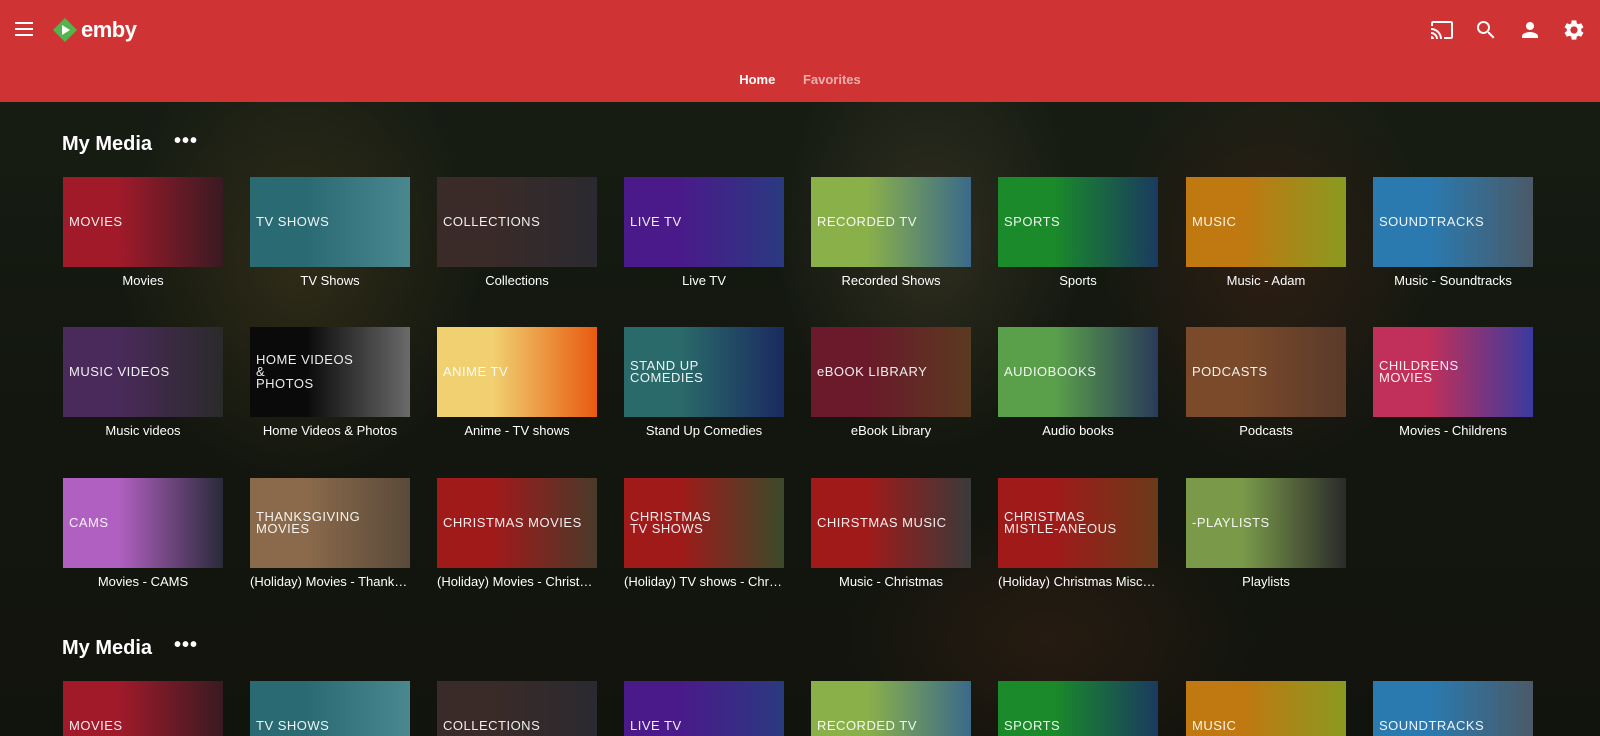 This screenshot has height=736, width=1600. I want to click on library-name: Sports, so click(1078, 280).